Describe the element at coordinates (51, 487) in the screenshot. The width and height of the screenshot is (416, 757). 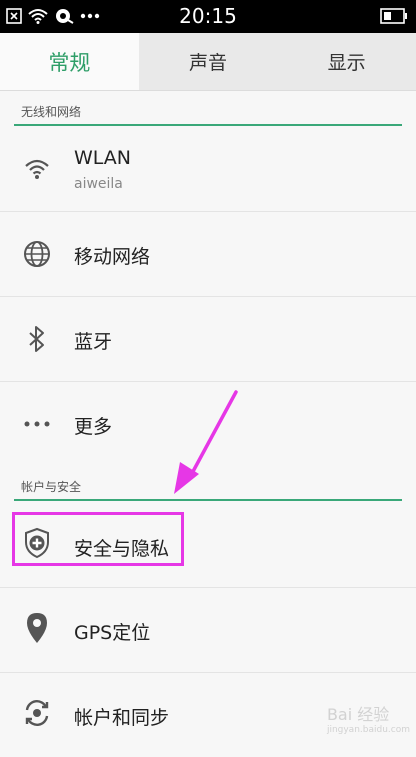
I see `section-title: 帐户与安全` at that location.